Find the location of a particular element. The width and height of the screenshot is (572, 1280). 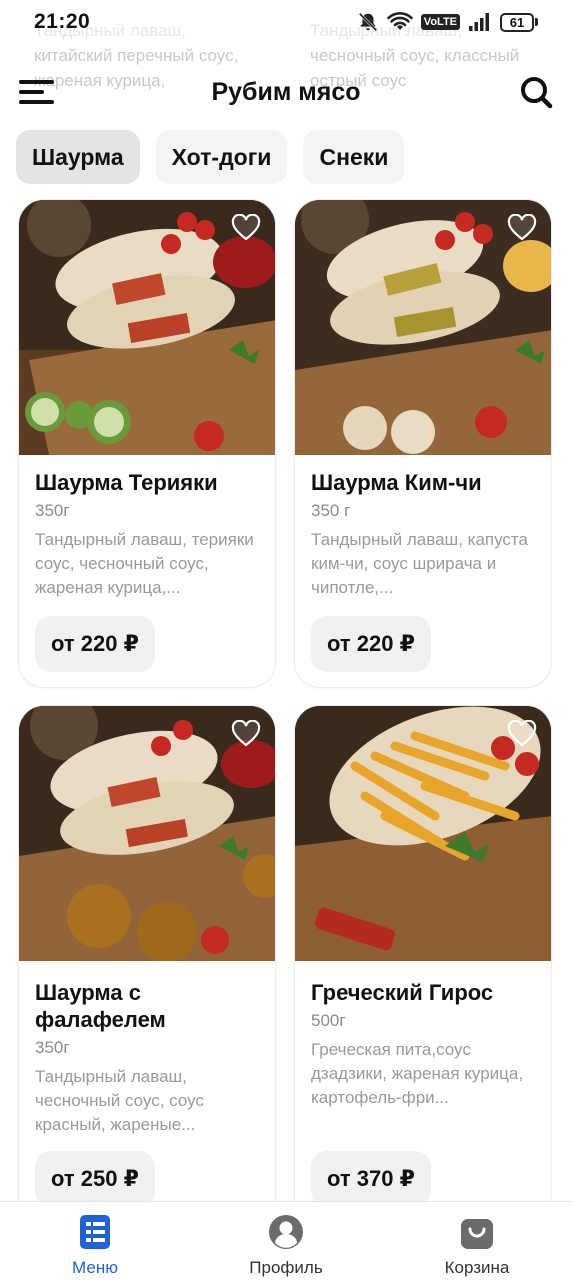

nav-label-profile: Профиль is located at coordinates (286, 1267).